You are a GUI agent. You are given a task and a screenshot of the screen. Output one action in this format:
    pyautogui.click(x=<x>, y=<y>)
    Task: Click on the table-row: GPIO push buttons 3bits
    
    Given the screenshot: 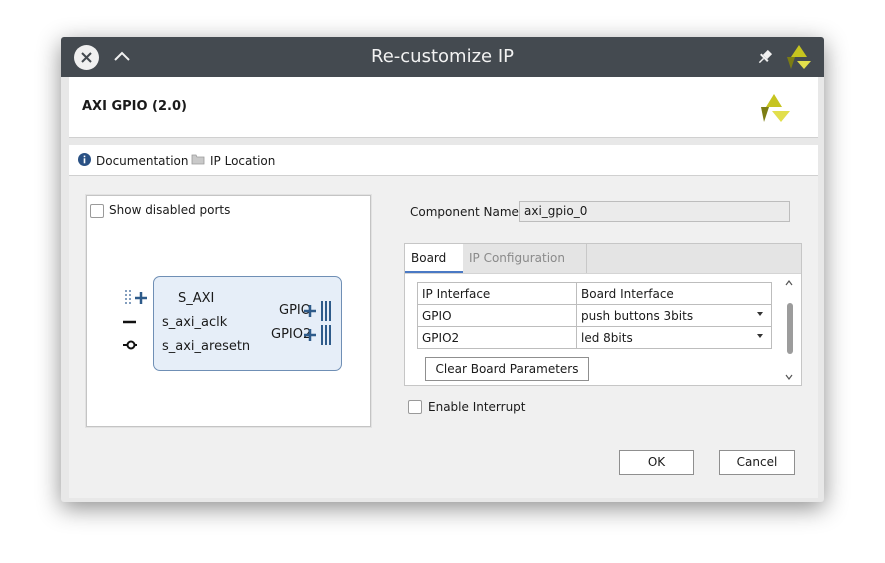 What is the action you would take?
    pyautogui.click(x=594, y=315)
    